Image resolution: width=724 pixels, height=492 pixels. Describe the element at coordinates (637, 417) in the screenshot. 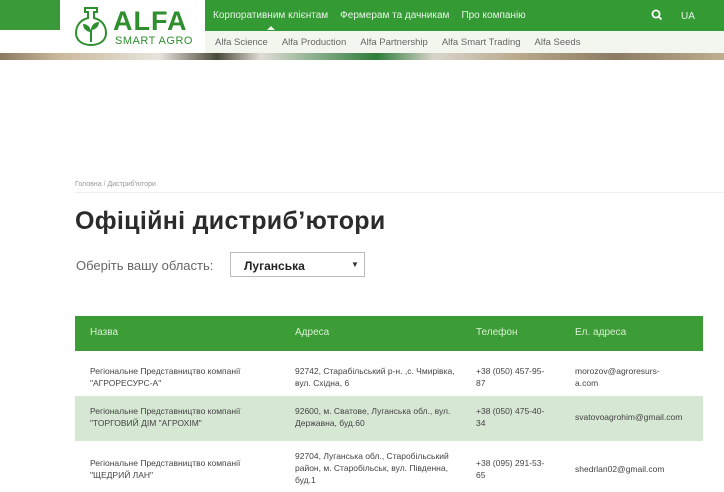

I see `cell-email: svatovoagrohim@gmail.com` at that location.